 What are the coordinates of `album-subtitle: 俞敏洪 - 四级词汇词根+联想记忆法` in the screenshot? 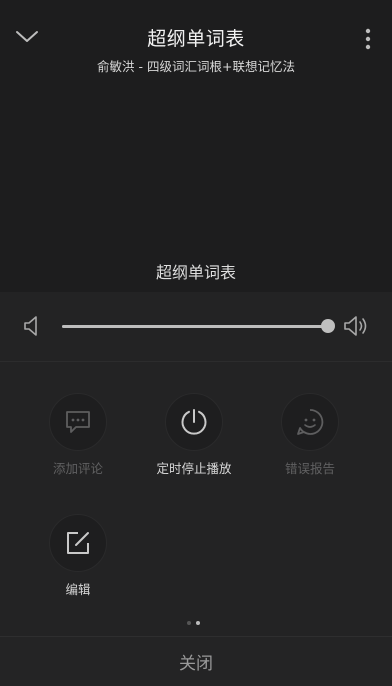 It's located at (196, 66).